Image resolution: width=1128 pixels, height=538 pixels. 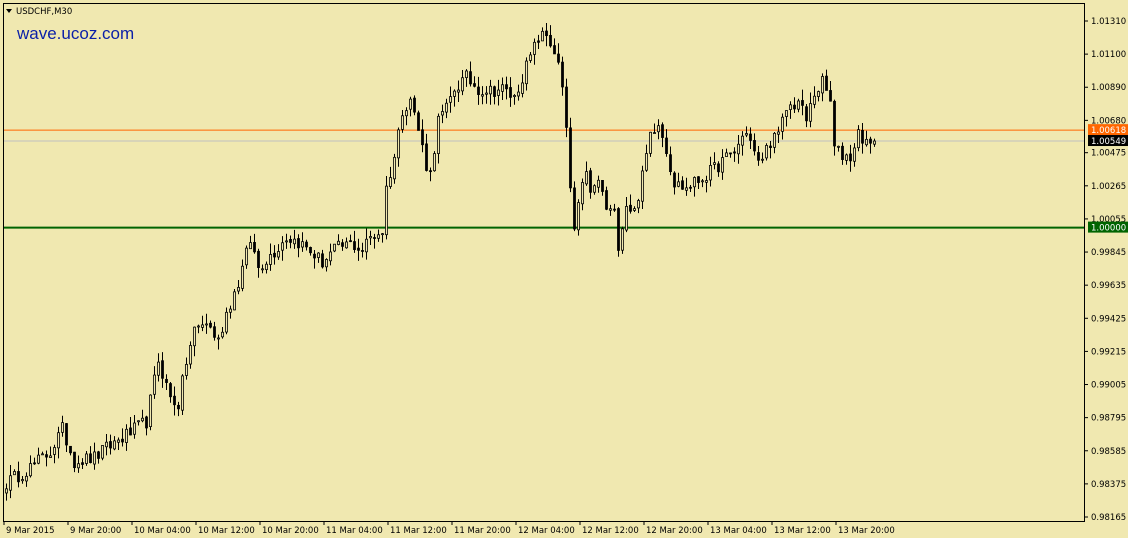 I want to click on green-price-tag-text: 1.00000, so click(x=1108, y=229).